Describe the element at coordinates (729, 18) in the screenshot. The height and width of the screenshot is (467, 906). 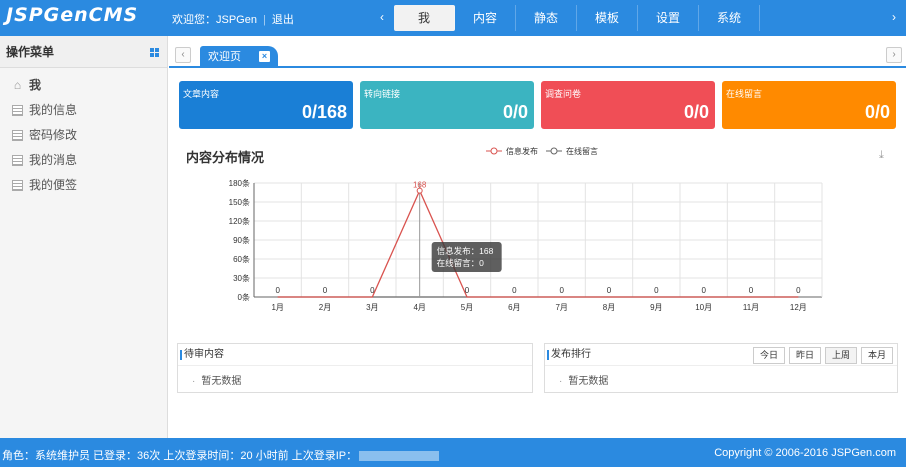
I see `nav-system: 系统` at that location.